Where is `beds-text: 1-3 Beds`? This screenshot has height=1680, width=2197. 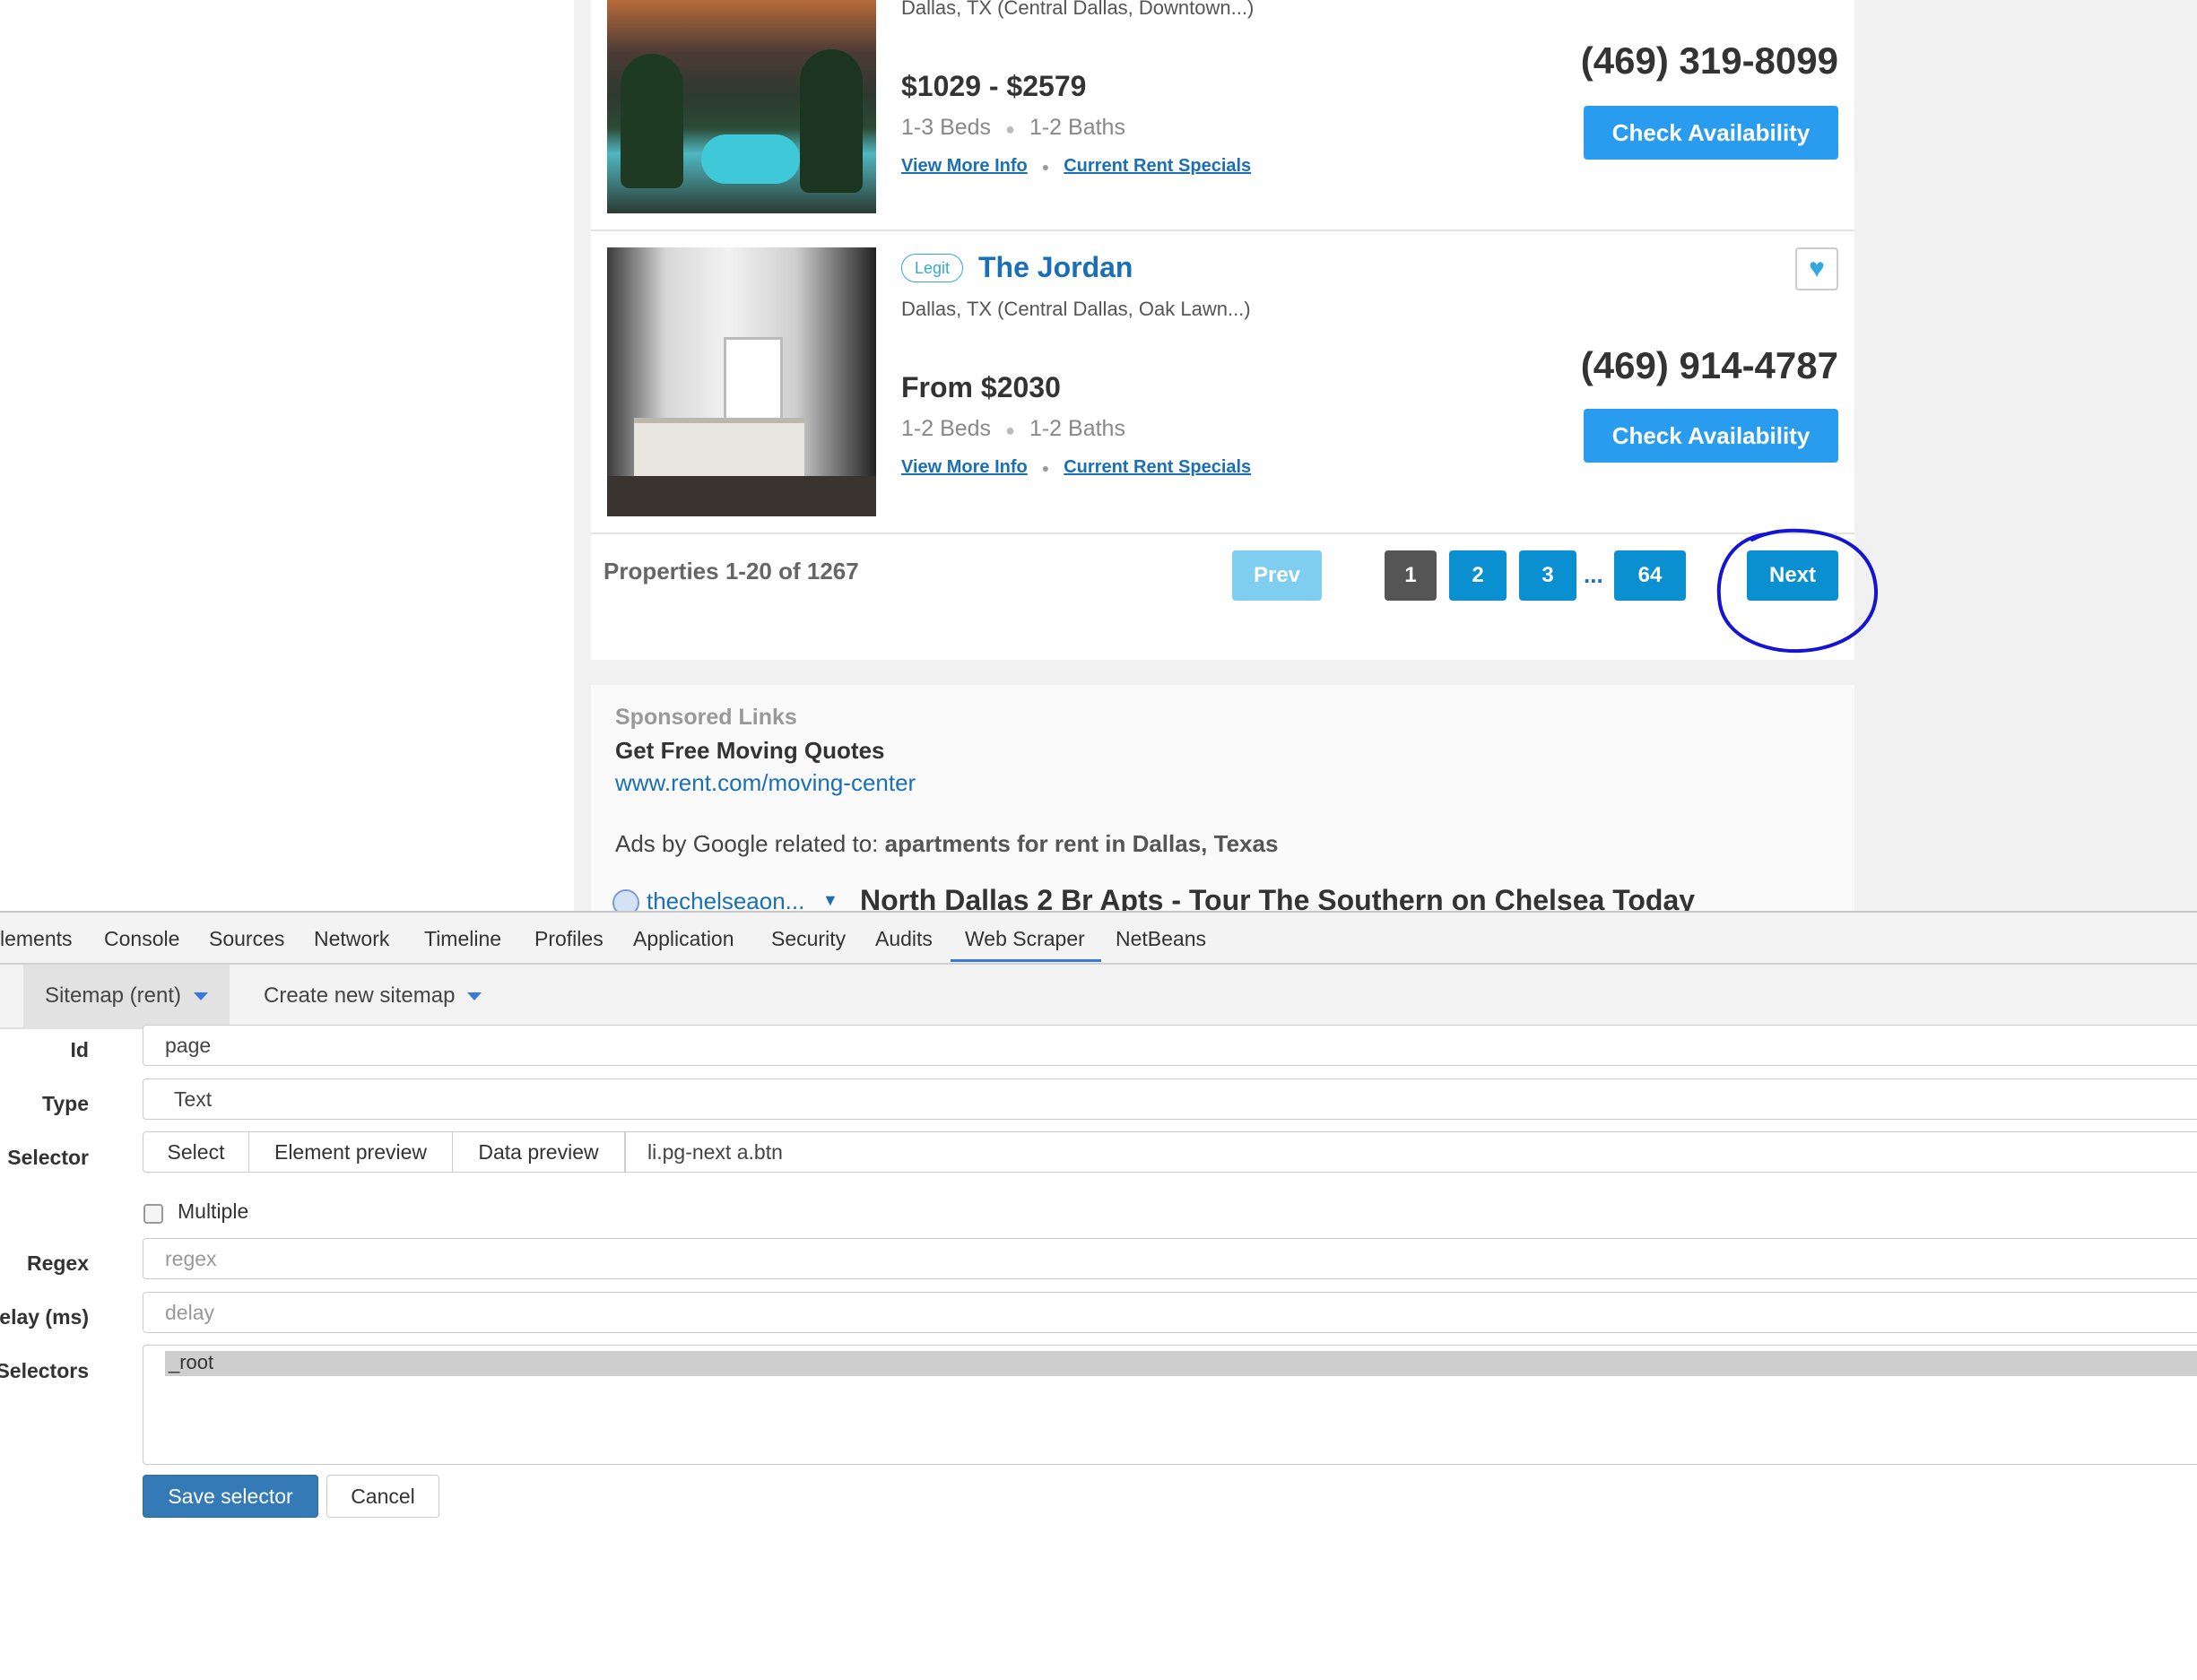
beds-text: 1-3 Beds is located at coordinates (946, 127).